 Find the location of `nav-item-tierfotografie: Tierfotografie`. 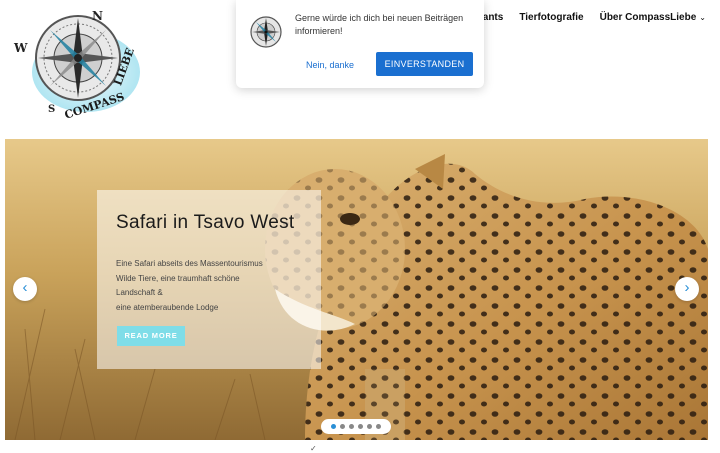

nav-item-tierfotografie: Tierfotografie is located at coordinates (551, 17).